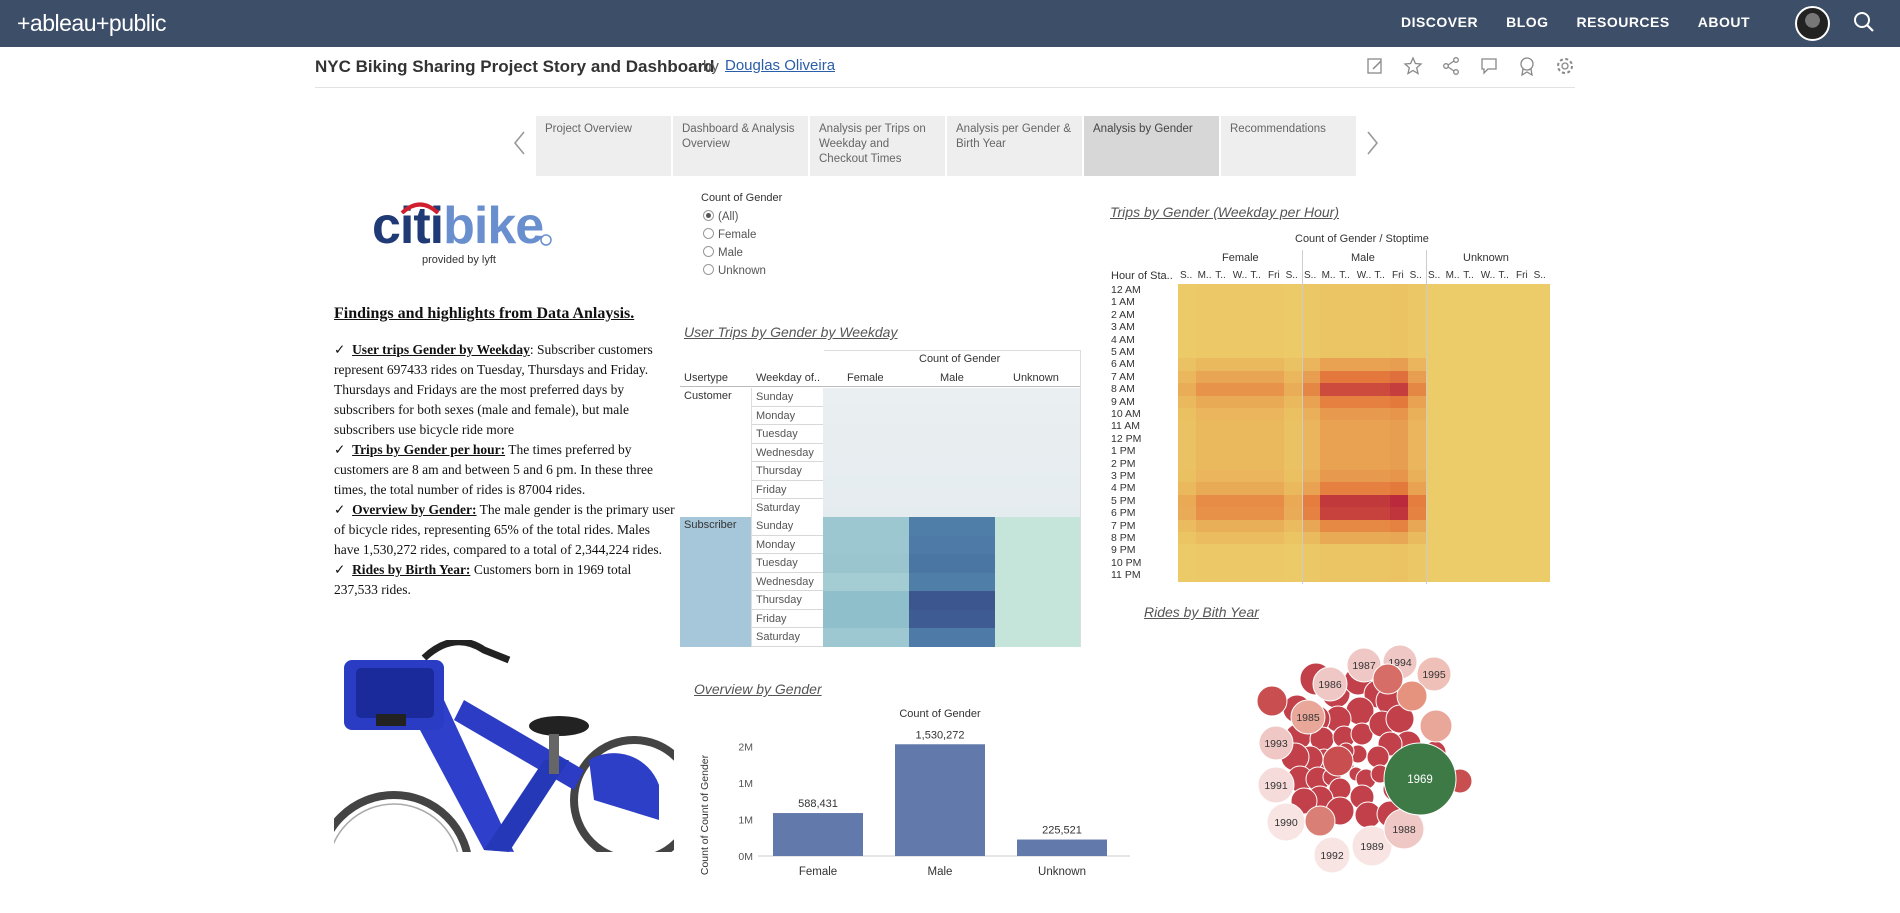 The image size is (1900, 913). Describe the element at coordinates (1527, 66) in the screenshot. I see `badge-icon` at that location.